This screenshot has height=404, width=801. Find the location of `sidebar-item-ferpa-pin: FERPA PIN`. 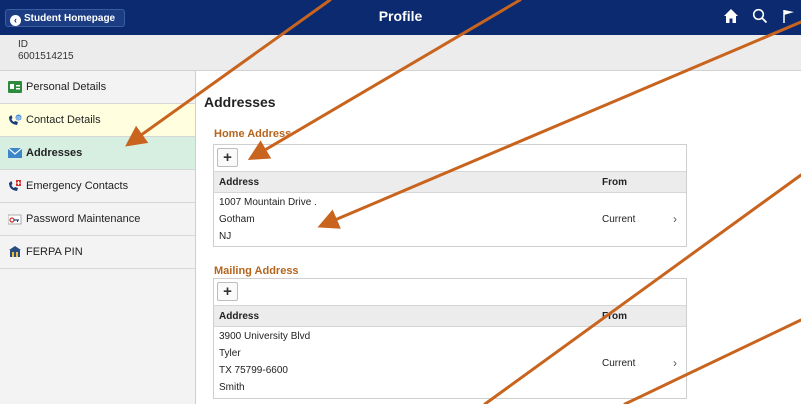

sidebar-item-ferpa-pin: FERPA PIN is located at coordinates (97, 252).